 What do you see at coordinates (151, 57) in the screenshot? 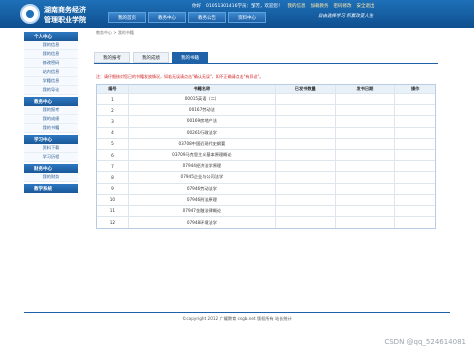
I see `tab-my-grades: 我的成绩` at bounding box center [151, 57].